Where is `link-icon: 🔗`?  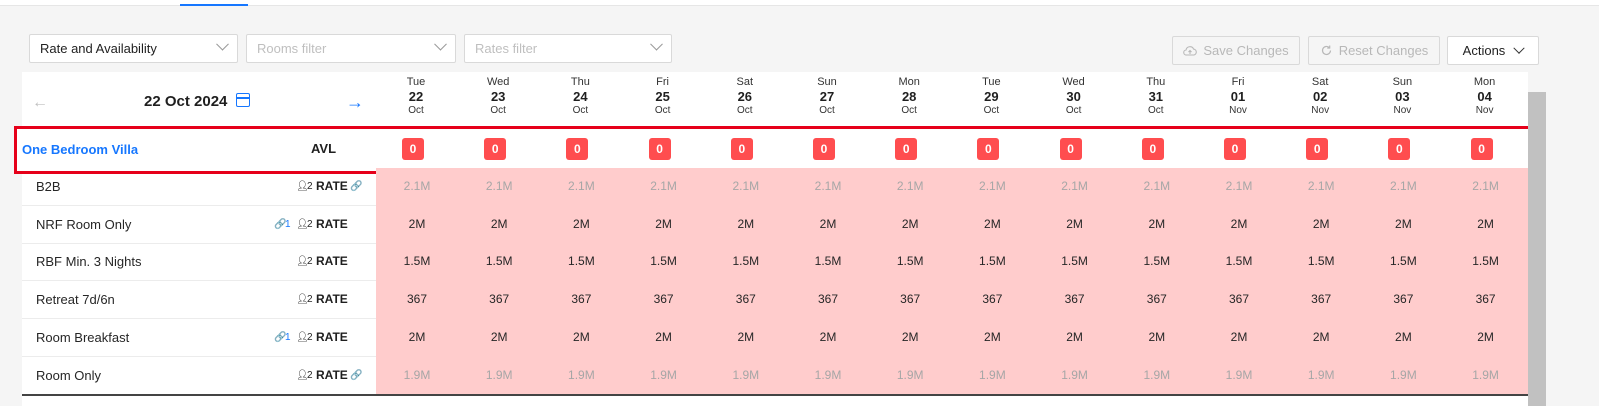
link-icon: 🔗 is located at coordinates (356, 375).